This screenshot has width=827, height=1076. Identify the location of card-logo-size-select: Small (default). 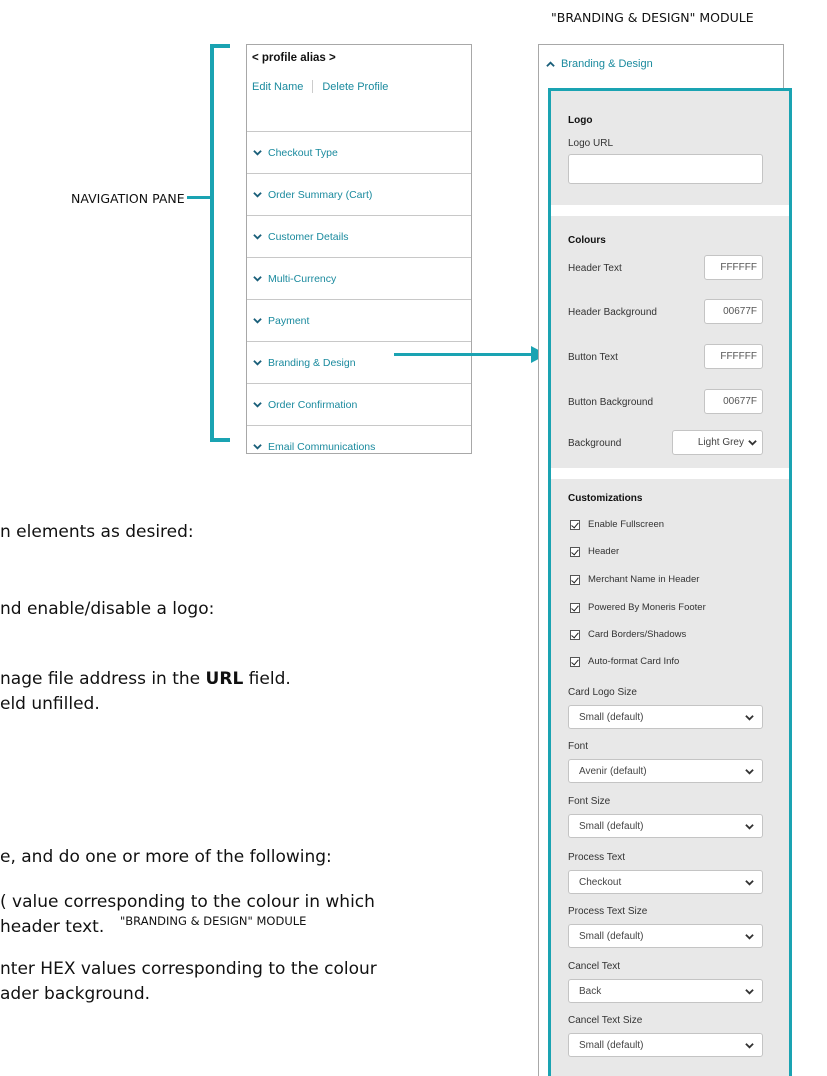
(665, 717).